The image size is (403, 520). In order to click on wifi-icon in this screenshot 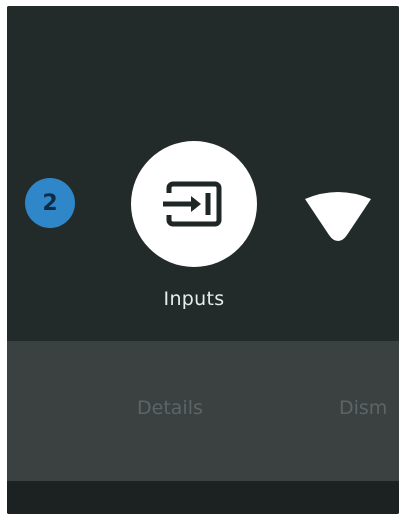, I will do `click(338, 215)`.